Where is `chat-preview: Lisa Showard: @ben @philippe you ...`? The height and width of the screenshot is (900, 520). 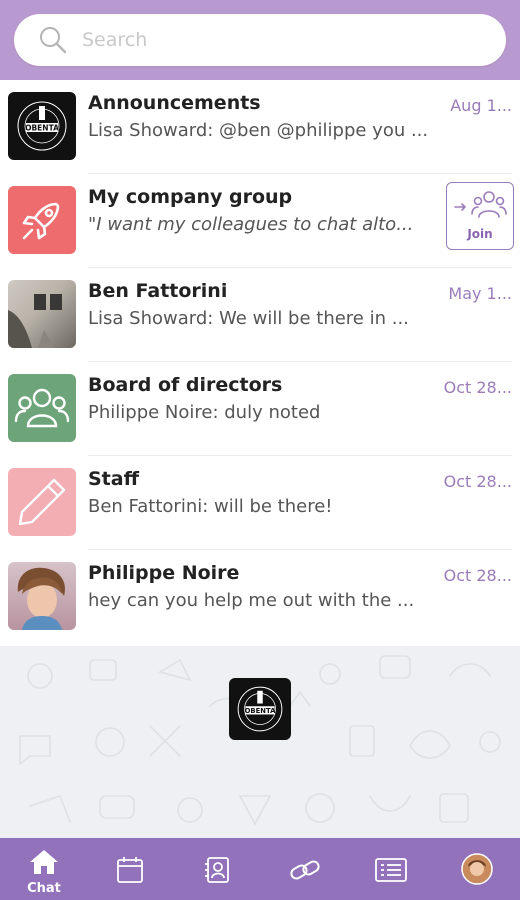
chat-preview: Lisa Showard: @ben @philippe you ... is located at coordinates (258, 130).